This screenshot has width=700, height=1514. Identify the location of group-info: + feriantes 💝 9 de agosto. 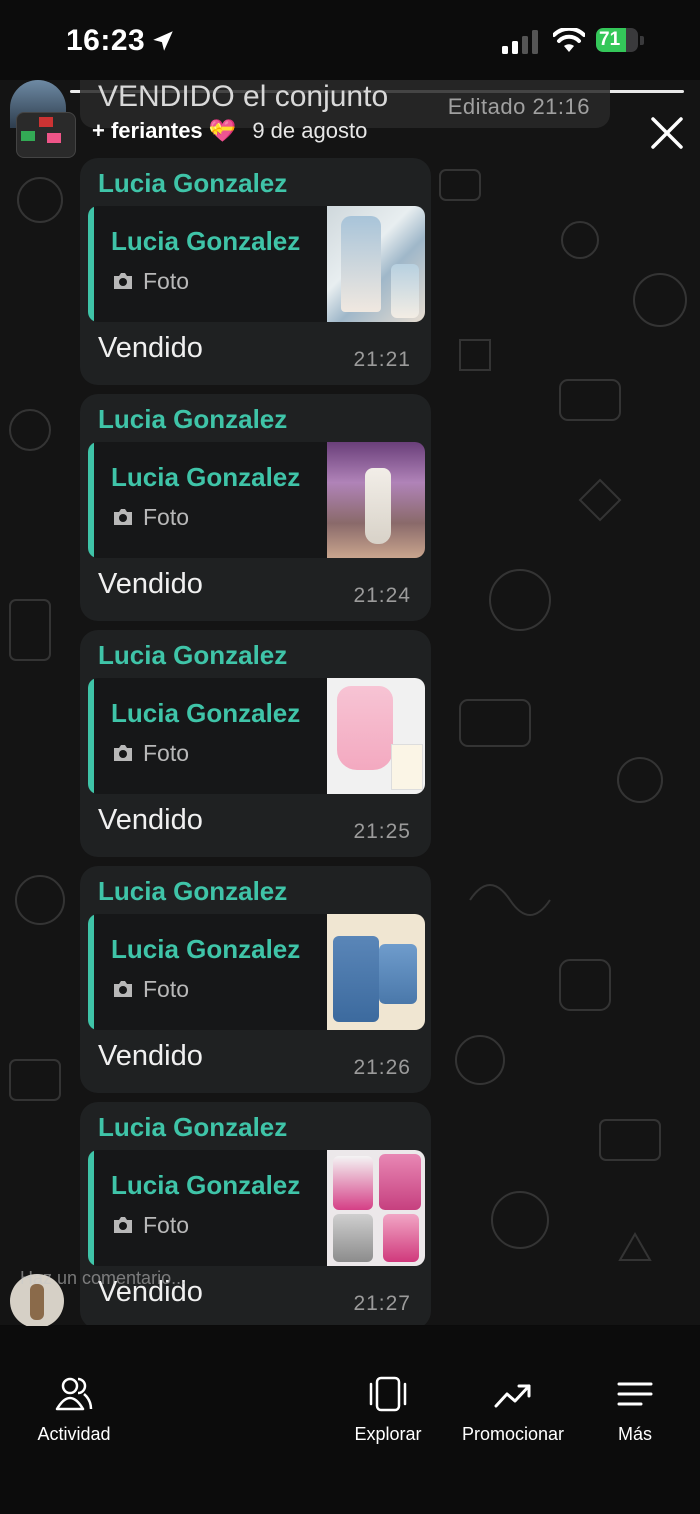
(229, 131).